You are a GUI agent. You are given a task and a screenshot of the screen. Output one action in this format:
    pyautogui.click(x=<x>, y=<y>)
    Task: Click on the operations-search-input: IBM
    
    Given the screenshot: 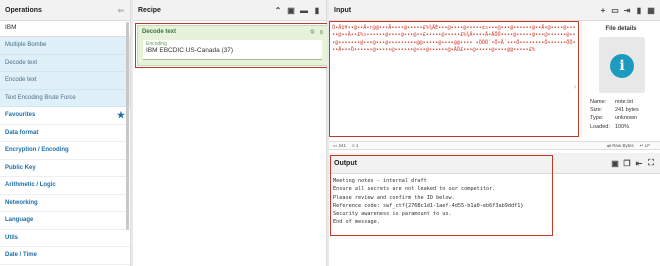 What is the action you would take?
    pyautogui.click(x=65, y=29)
    